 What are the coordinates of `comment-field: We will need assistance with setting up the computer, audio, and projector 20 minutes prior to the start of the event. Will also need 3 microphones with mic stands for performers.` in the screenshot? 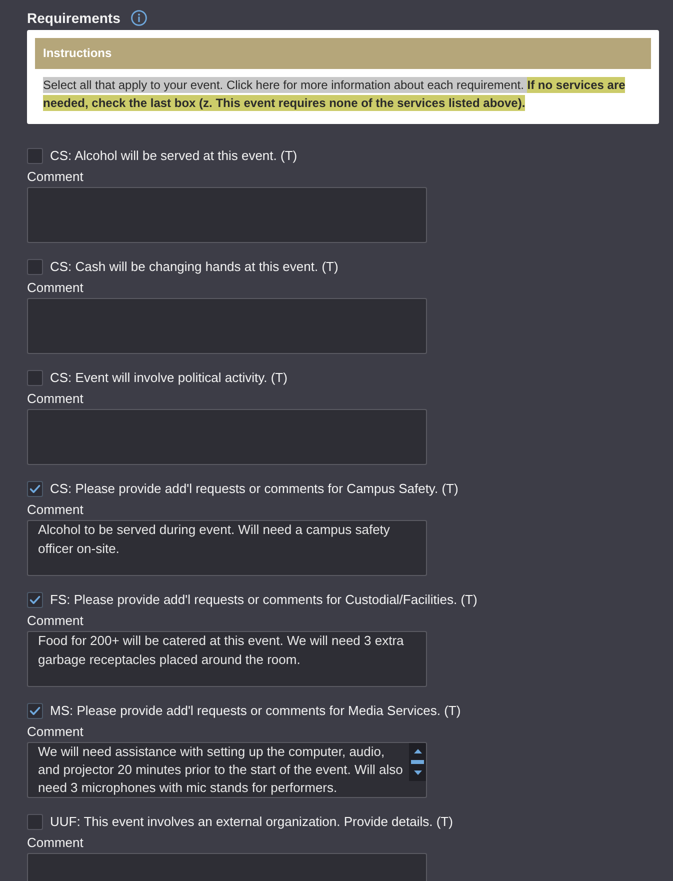 It's located at (227, 770).